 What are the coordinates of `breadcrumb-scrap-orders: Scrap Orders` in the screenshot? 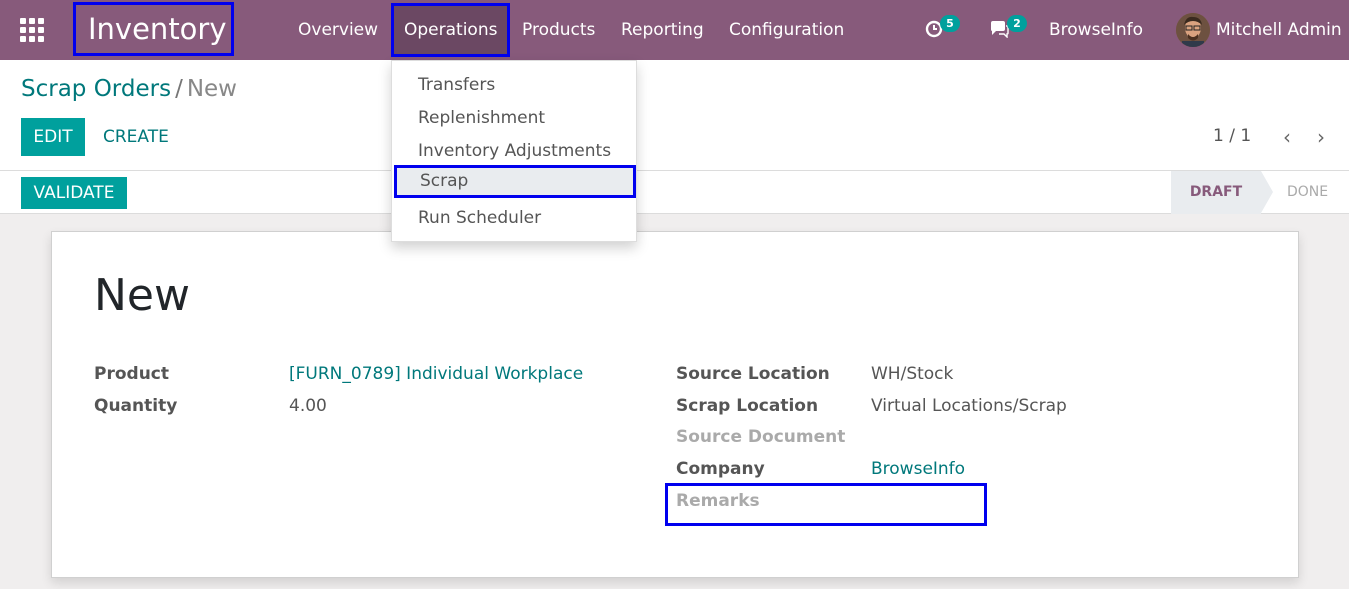 It's located at (96, 89).